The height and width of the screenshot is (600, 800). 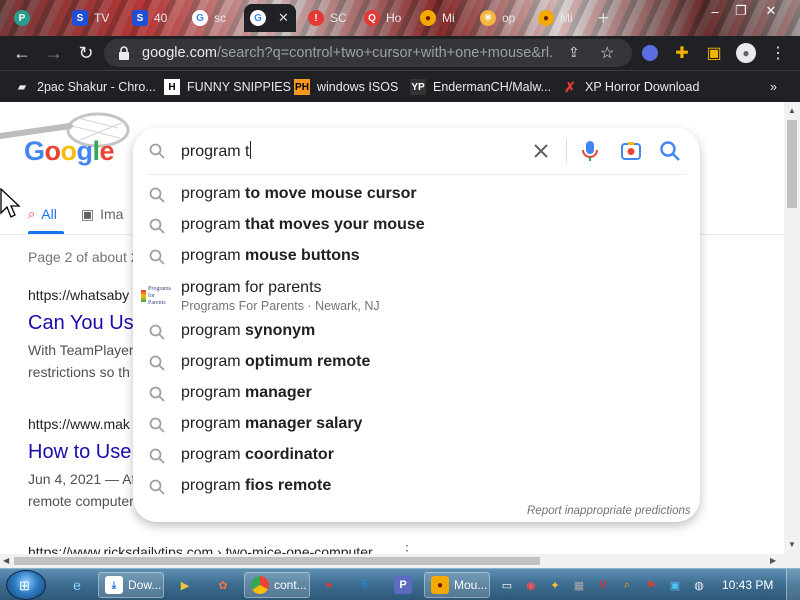 What do you see at coordinates (248, 330) in the screenshot?
I see `suggestion-text: program synonym` at bounding box center [248, 330].